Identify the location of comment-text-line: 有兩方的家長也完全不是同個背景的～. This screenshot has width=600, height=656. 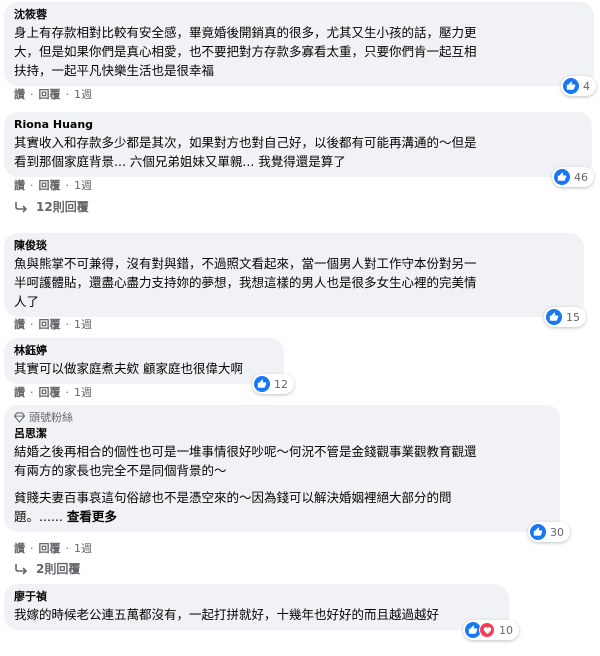
(120, 470).